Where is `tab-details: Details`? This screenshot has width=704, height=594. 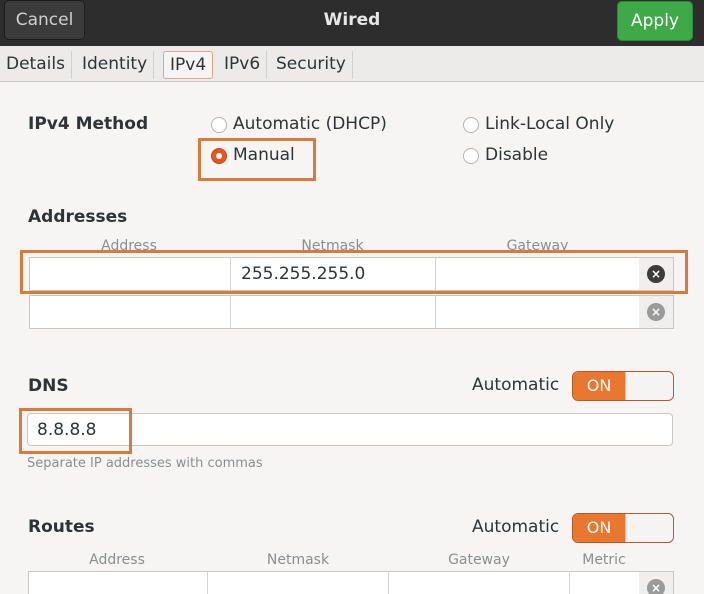
tab-details: Details is located at coordinates (36, 65).